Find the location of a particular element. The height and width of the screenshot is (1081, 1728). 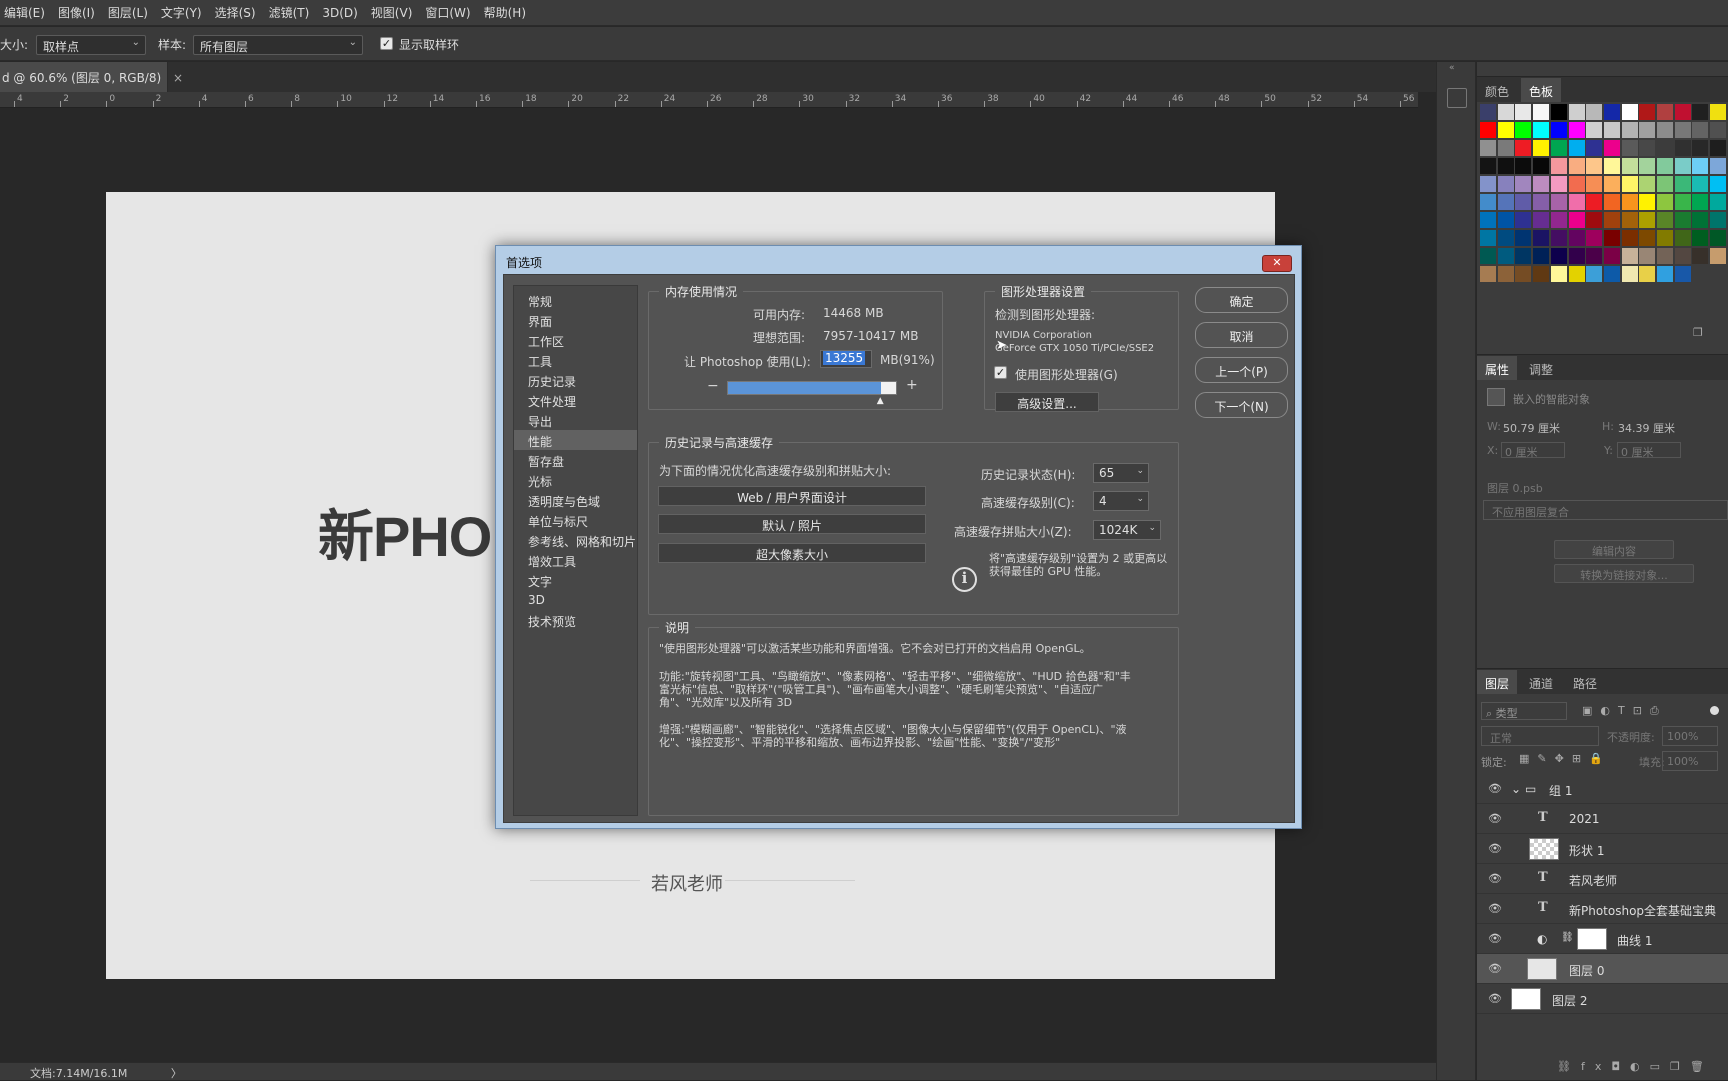

category-item: 单位与标尺 is located at coordinates (575, 520).